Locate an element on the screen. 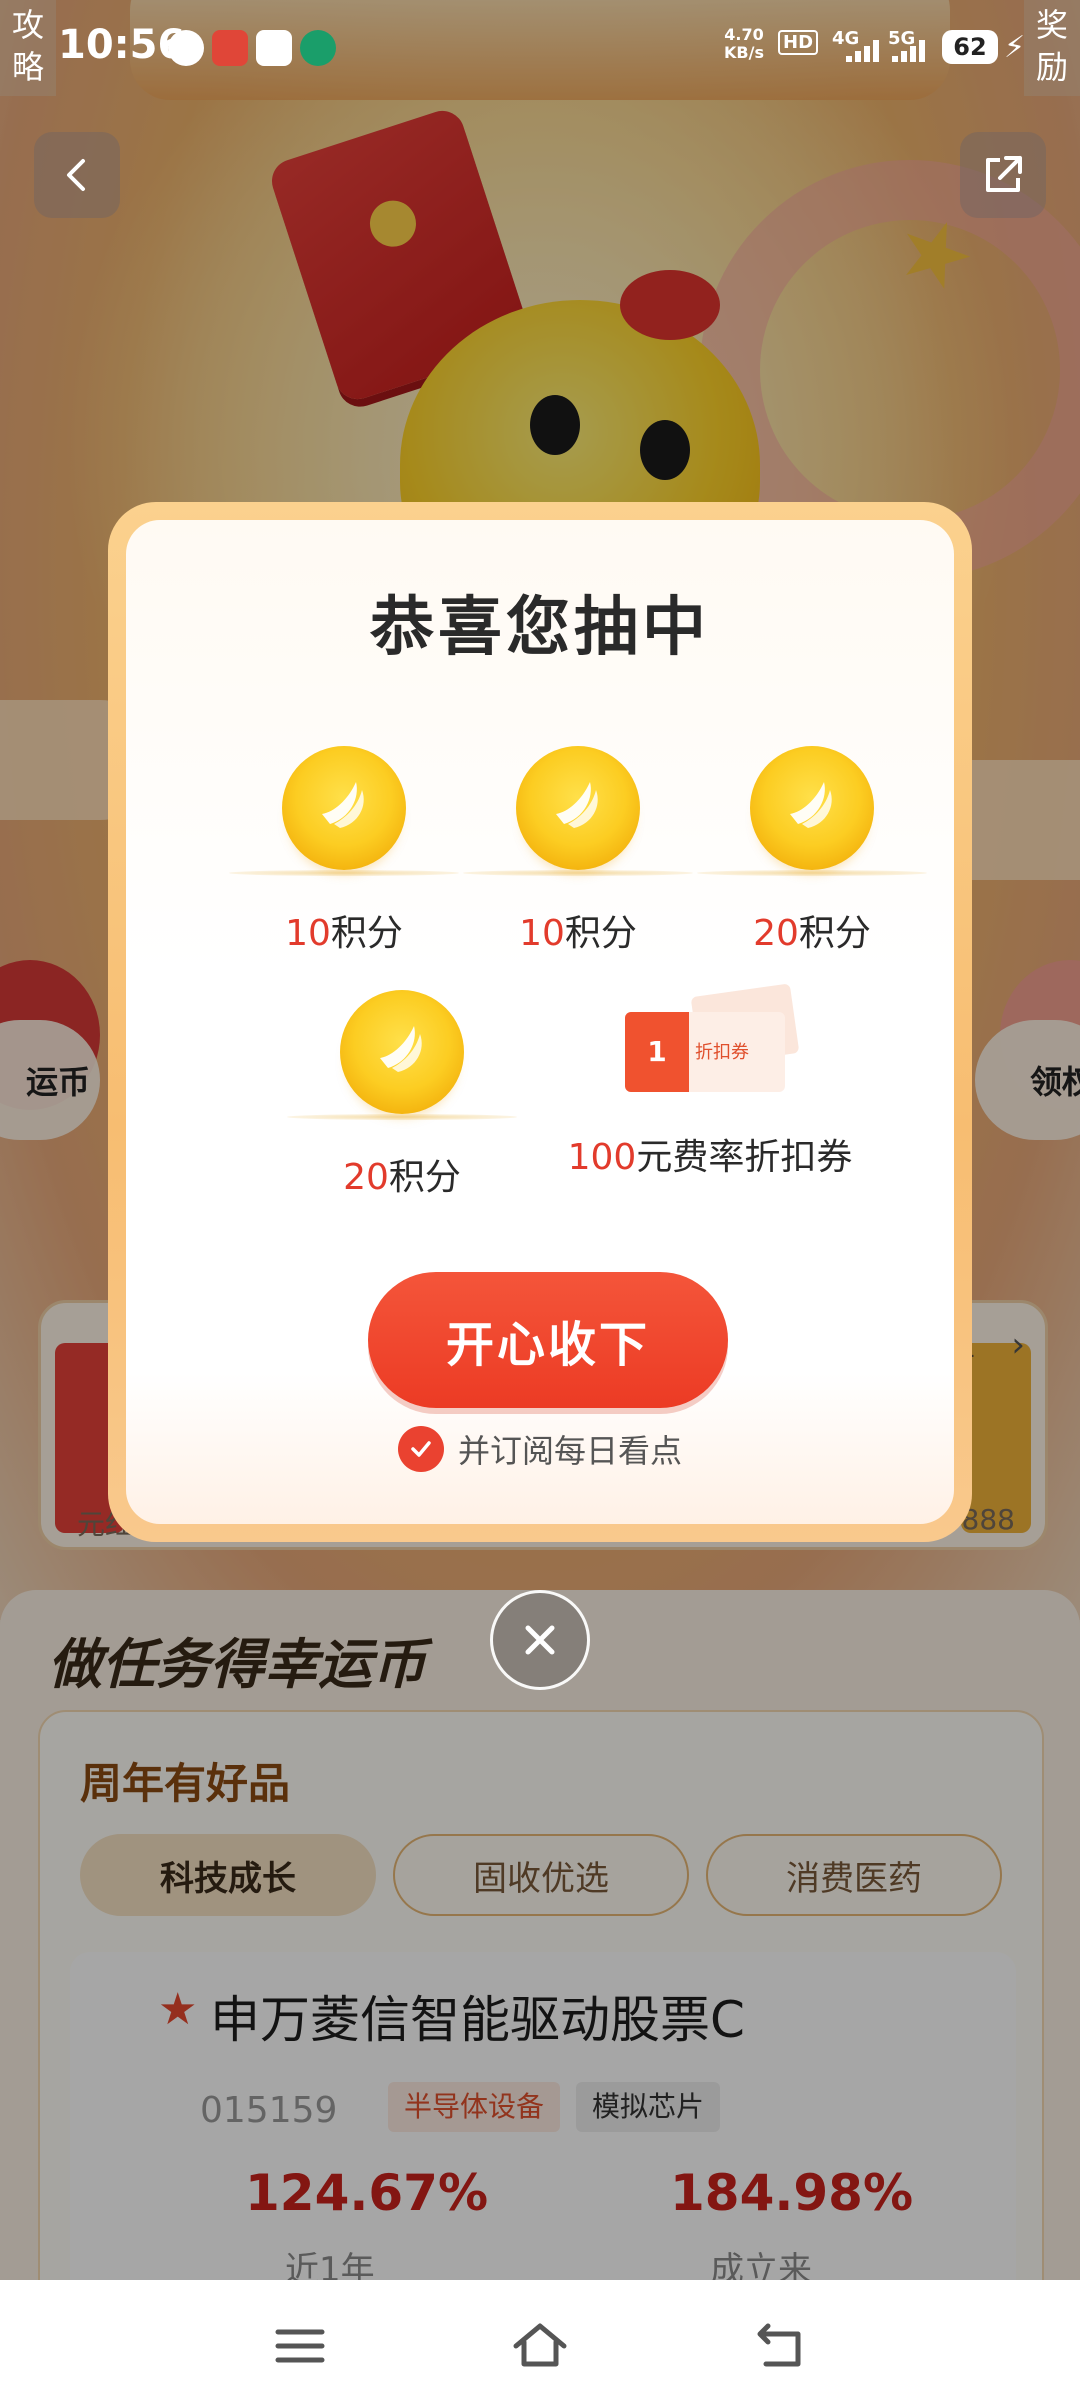 The width and height of the screenshot is (1080, 2404). share-icon is located at coordinates (1004, 174).